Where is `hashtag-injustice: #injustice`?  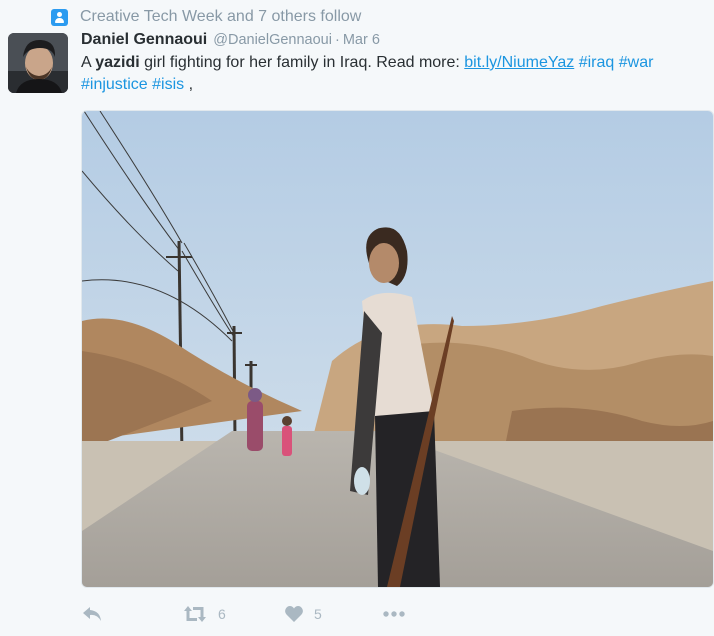
hashtag-injustice: #injustice is located at coordinates (114, 84).